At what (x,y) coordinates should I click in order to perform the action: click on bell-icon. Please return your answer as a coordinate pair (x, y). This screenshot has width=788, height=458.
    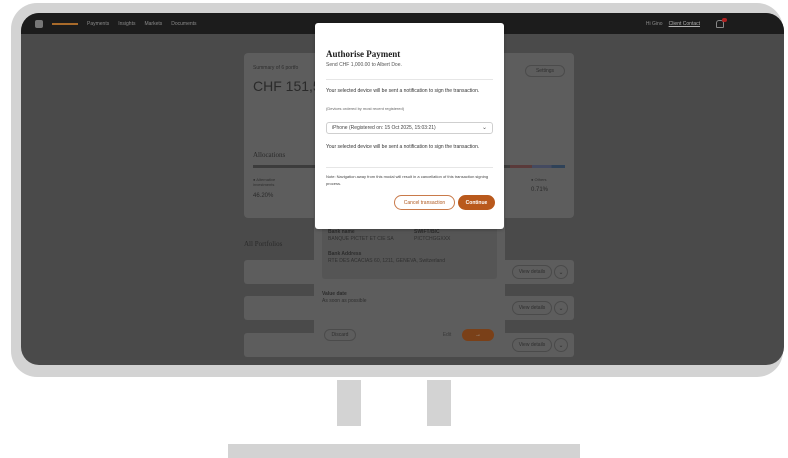
    Looking at the image, I should click on (721, 22).